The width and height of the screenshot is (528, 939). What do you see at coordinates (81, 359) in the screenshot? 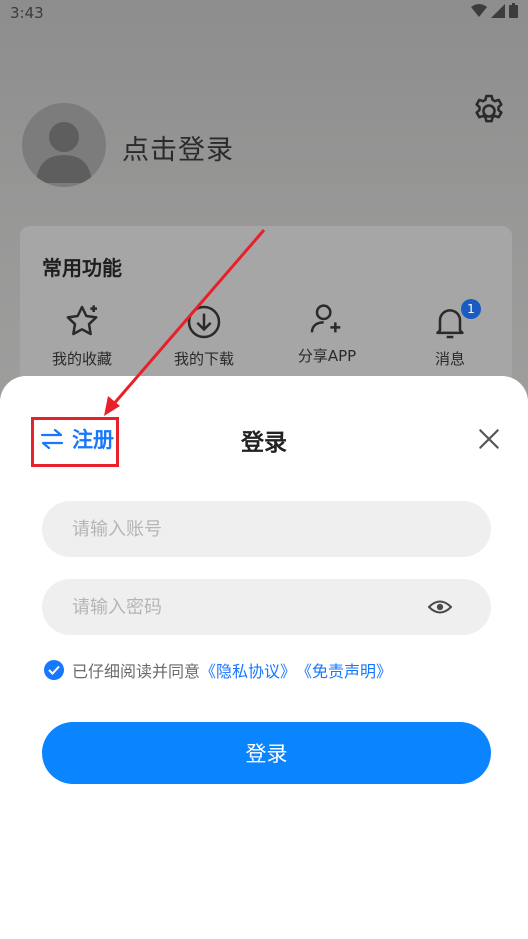
I see `favorites-label: 我的收藏` at bounding box center [81, 359].